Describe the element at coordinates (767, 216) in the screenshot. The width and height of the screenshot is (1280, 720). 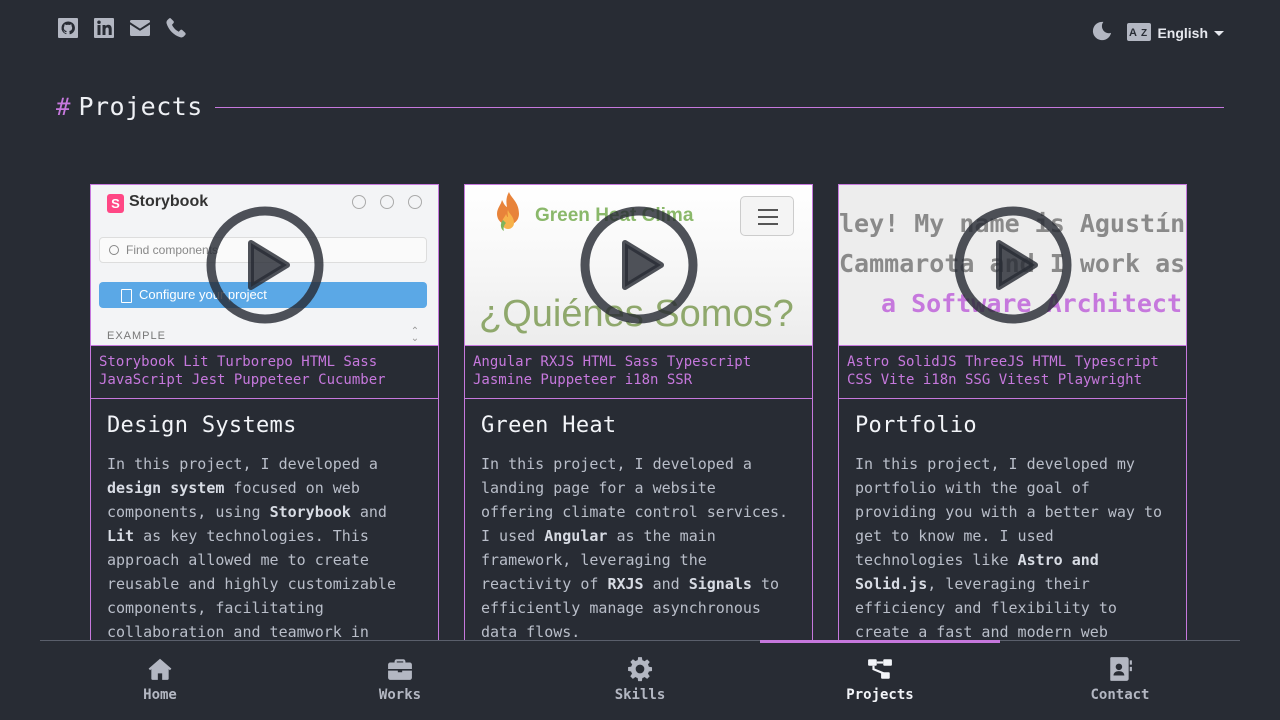
I see `hamburger-menu-icon` at that location.